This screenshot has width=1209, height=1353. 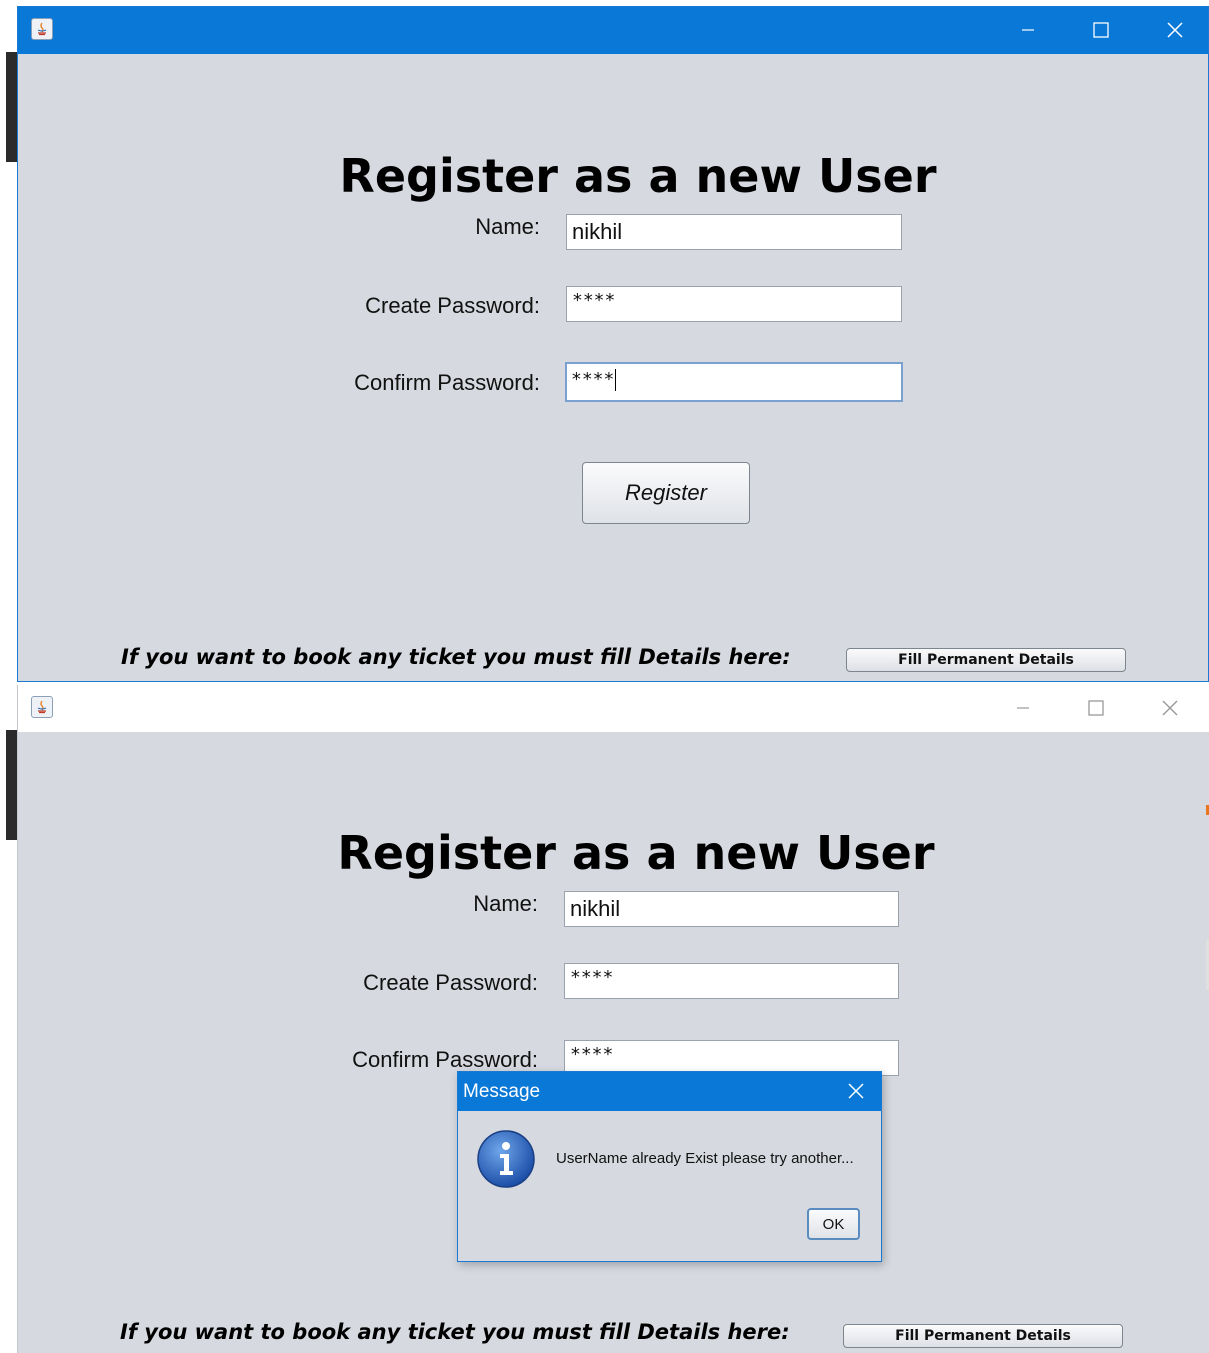 What do you see at coordinates (833, 1224) in the screenshot?
I see `ok-button: OK` at bounding box center [833, 1224].